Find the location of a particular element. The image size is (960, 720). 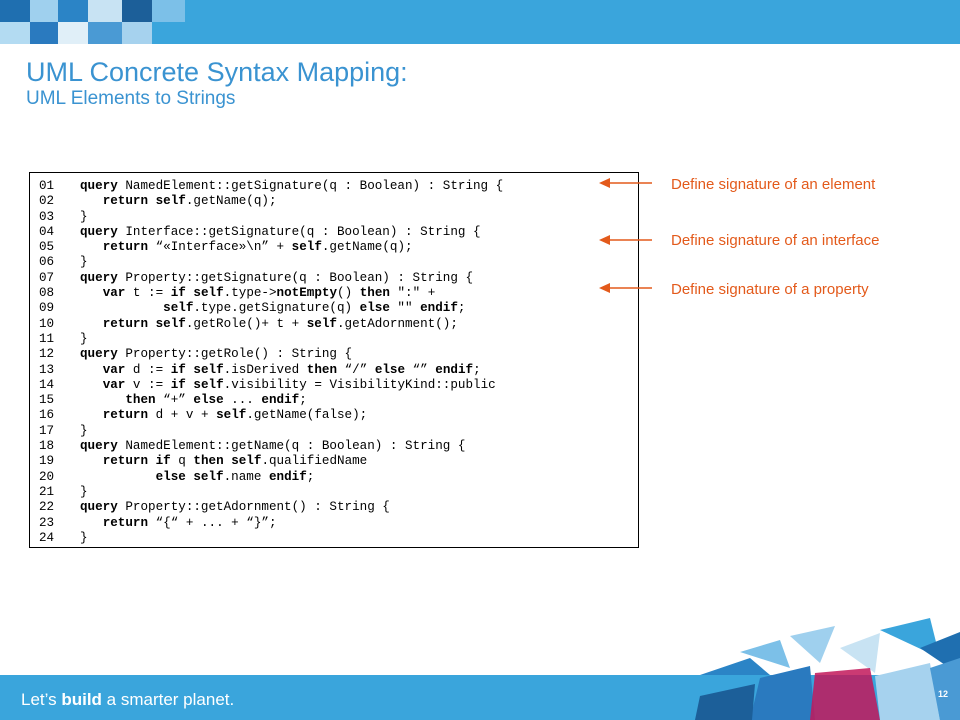

line-number: 20 is located at coordinates (47, 476).